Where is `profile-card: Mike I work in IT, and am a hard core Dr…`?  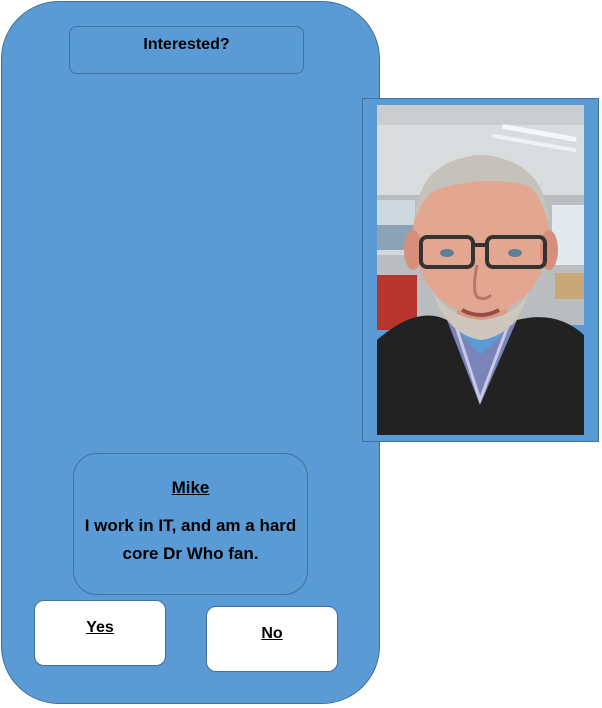 profile-card: Mike I work in IT, and am a hard core Dr… is located at coordinates (190, 524).